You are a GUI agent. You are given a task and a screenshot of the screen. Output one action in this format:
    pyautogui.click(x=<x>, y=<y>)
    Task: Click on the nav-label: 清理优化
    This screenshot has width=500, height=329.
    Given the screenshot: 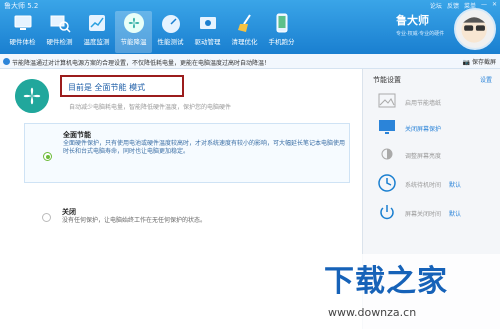 What is the action you would take?
    pyautogui.click(x=244, y=42)
    